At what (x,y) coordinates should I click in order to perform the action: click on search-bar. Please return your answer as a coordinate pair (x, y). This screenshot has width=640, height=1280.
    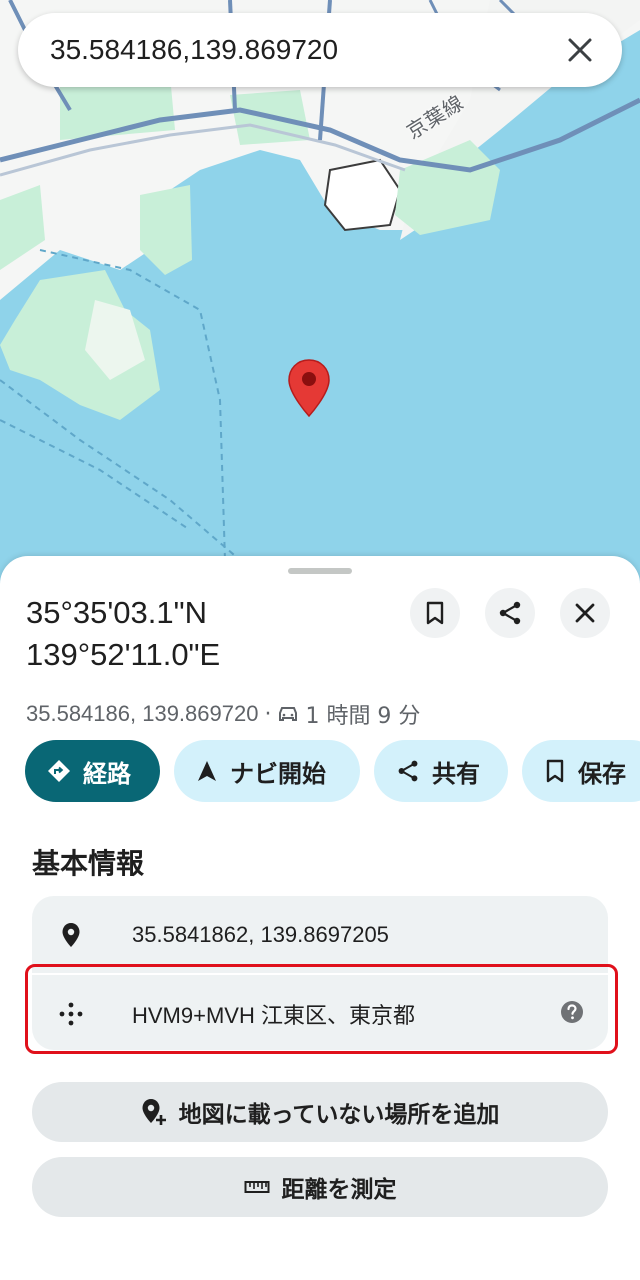
    Looking at the image, I should click on (320, 50).